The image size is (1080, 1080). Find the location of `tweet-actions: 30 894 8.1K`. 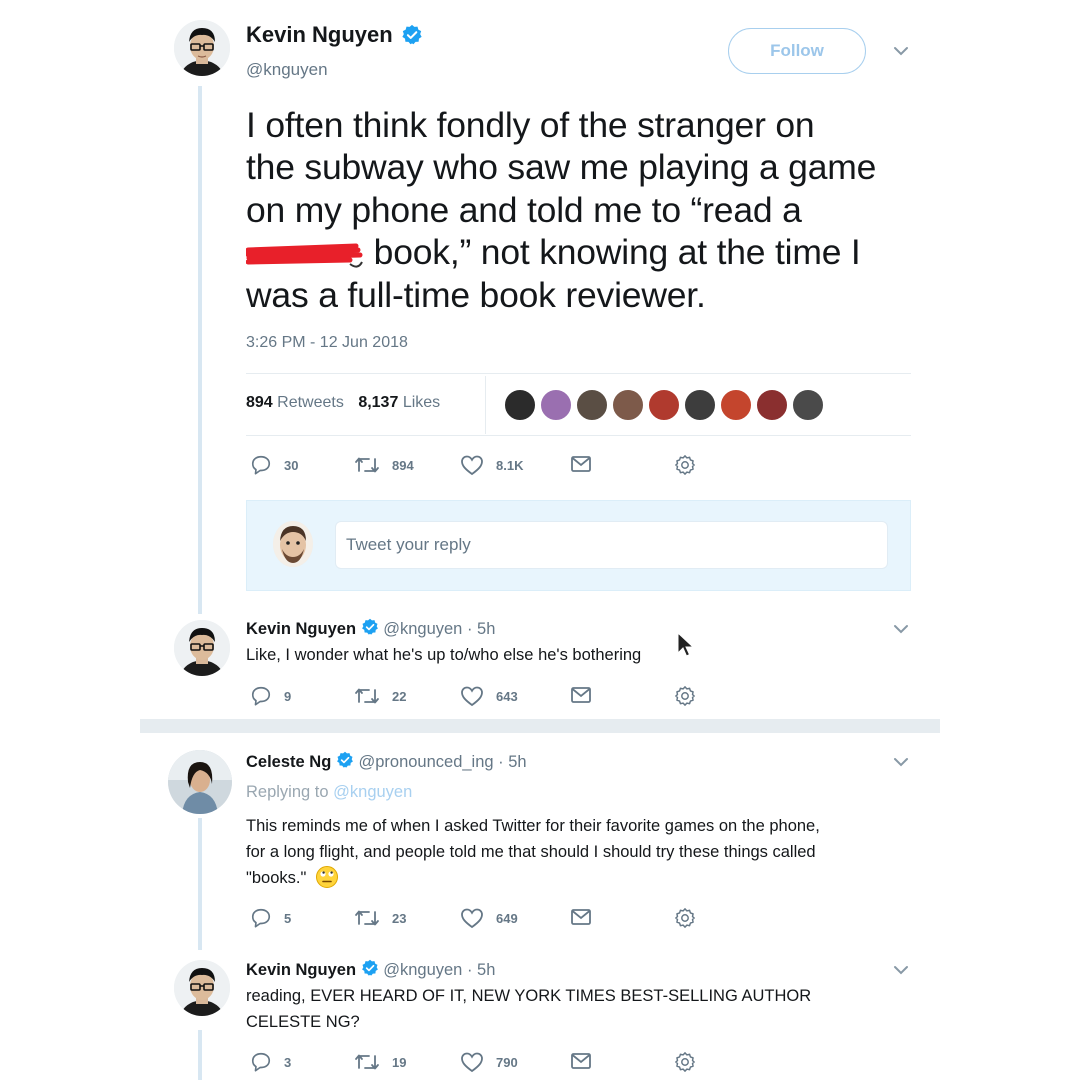

tweet-actions: 30 894 8.1K is located at coordinates (480, 466).